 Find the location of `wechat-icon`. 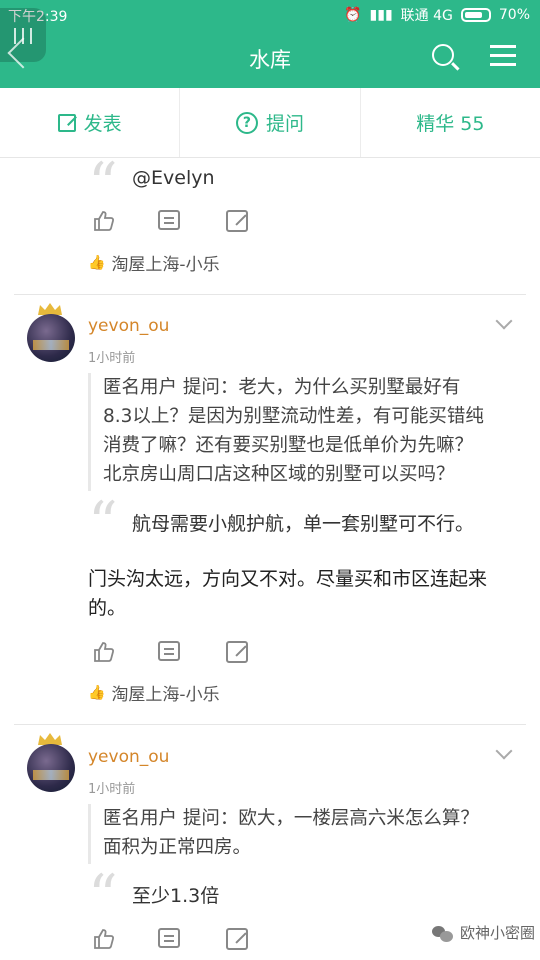

wechat-icon is located at coordinates (443, 933).